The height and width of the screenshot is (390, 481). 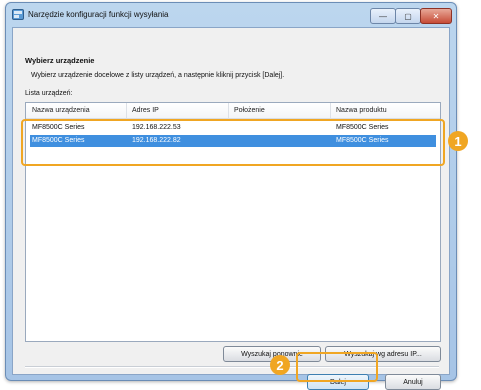 I want to click on callout-highlight-device-list, so click(x=233, y=142).